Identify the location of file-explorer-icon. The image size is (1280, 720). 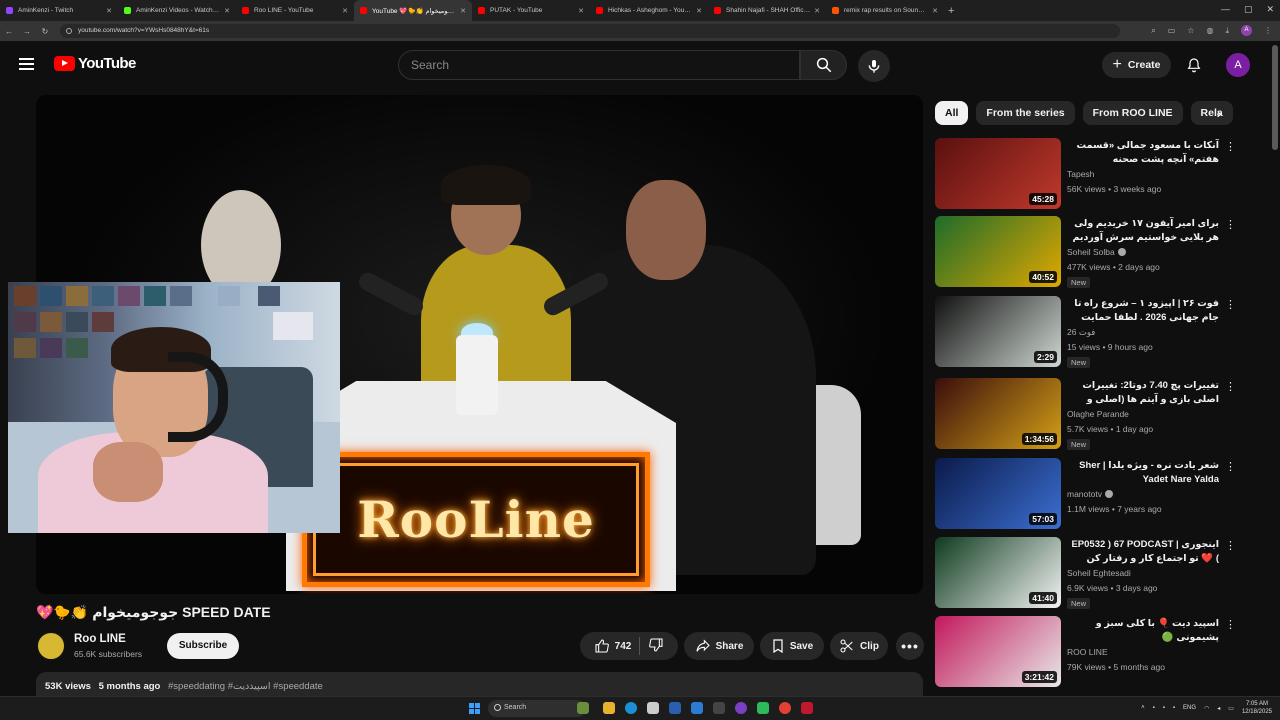
(609, 708).